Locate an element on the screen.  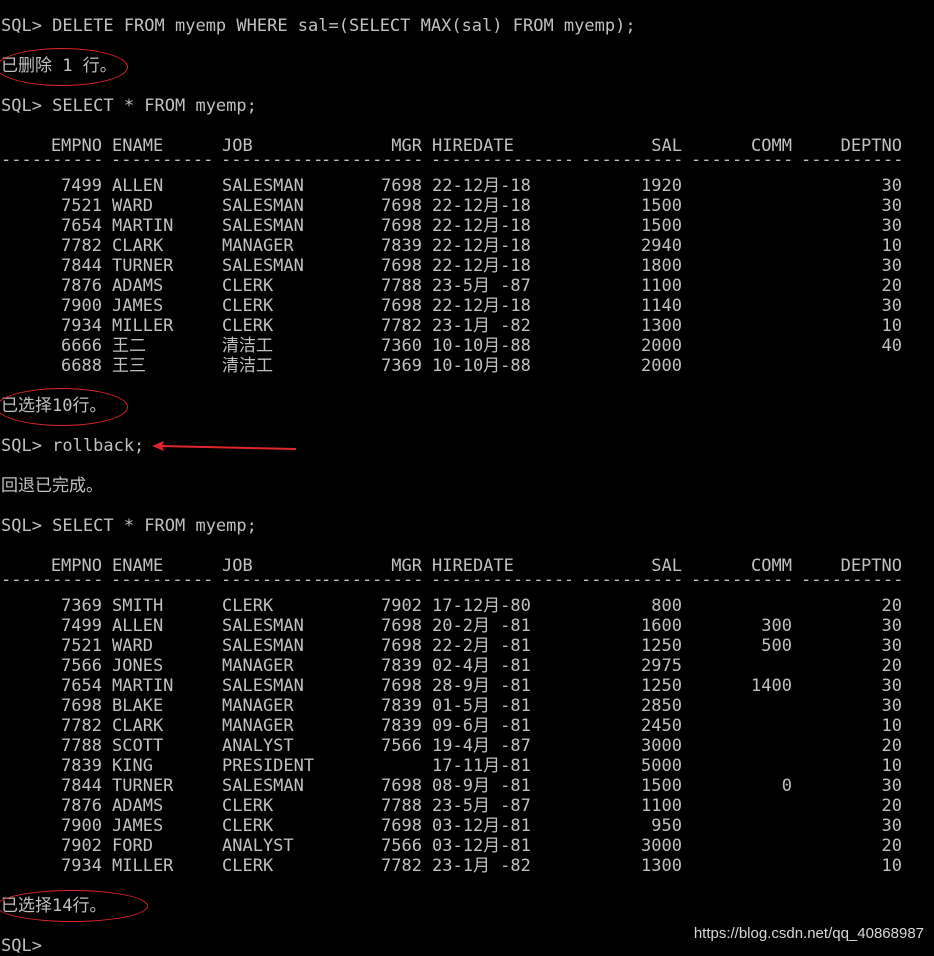
table2-cell-empno: 7788 is located at coordinates (81, 746).